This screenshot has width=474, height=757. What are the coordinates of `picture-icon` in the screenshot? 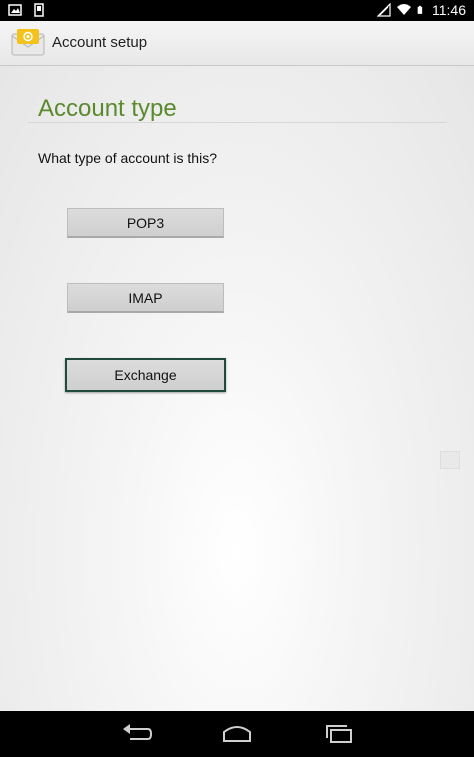 It's located at (15, 10).